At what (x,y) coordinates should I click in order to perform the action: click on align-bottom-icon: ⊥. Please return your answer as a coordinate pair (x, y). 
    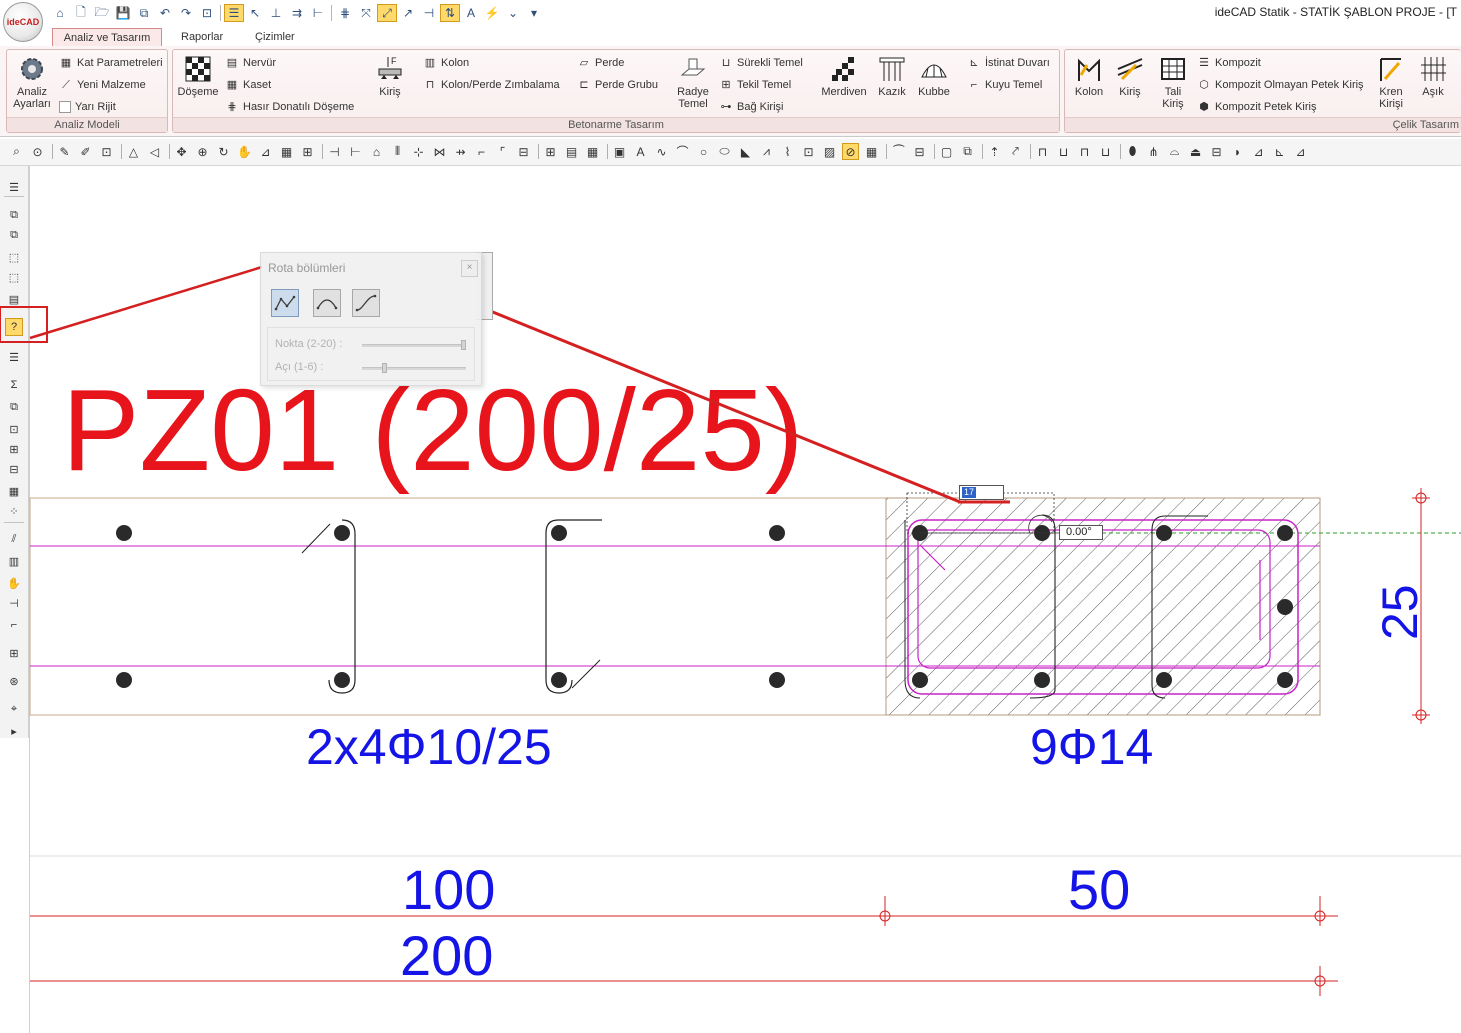
    Looking at the image, I should click on (276, 13).